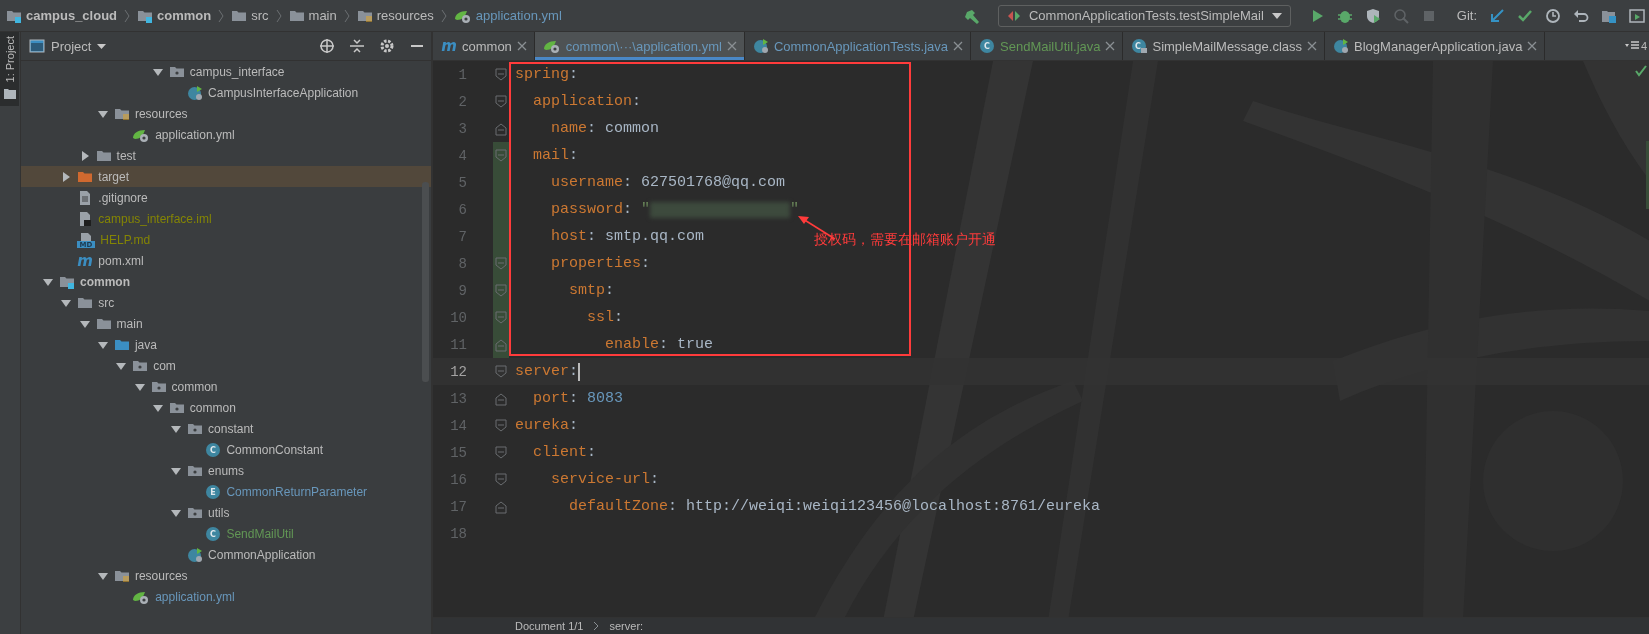  I want to click on breadcrumb-item: campus_cloud, so click(62, 15).